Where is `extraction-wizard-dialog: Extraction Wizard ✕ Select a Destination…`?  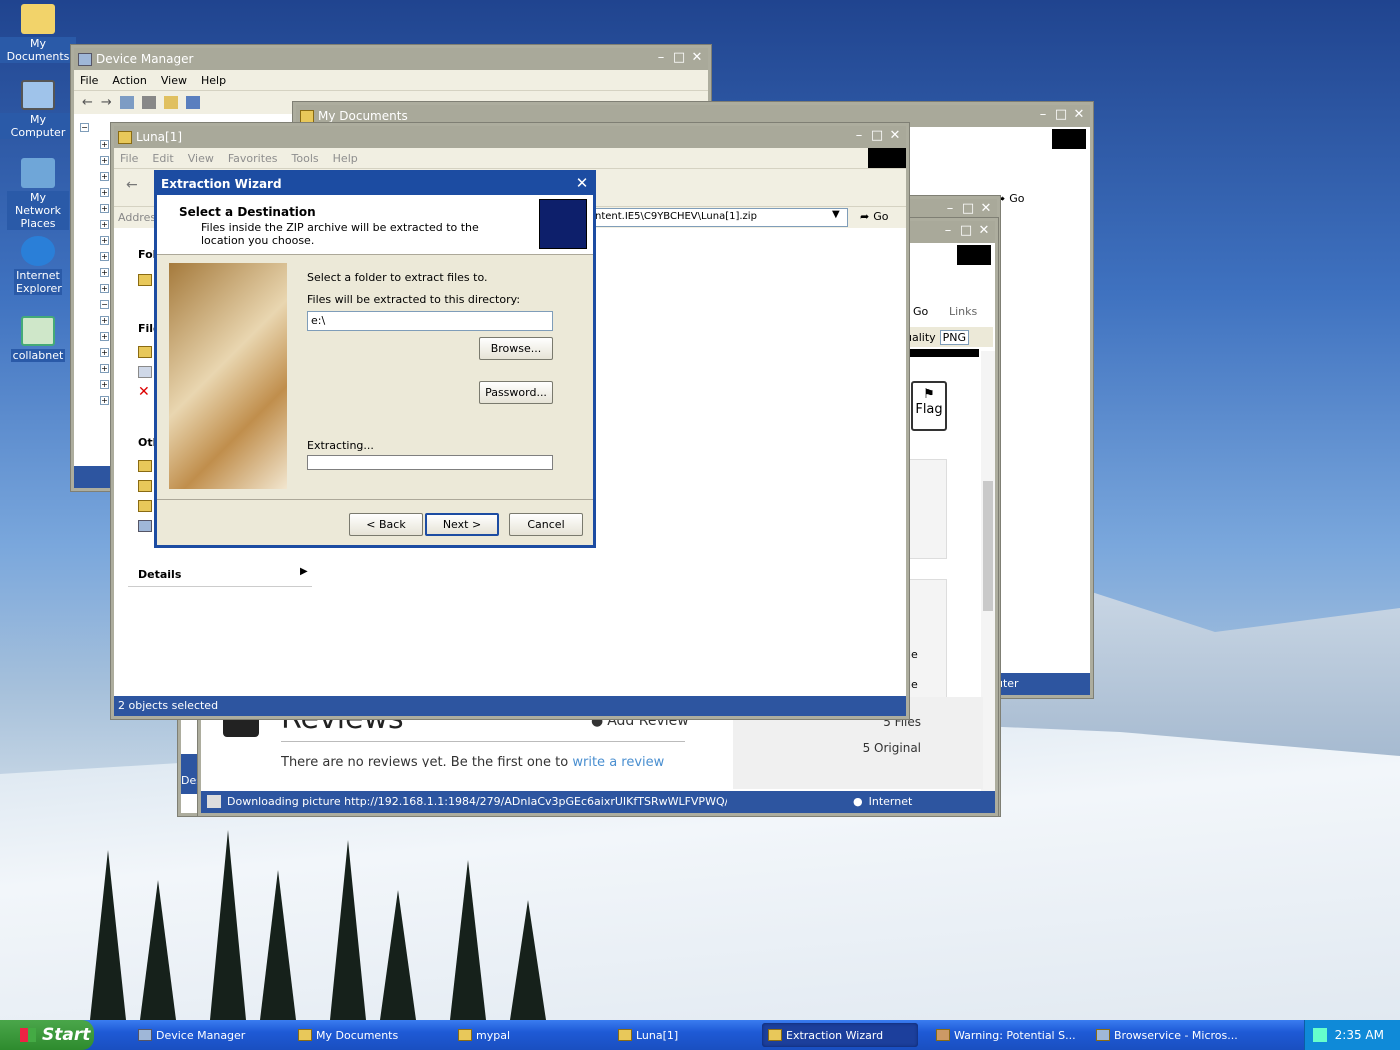 extraction-wizard-dialog: Extraction Wizard ✕ Select a Destination… is located at coordinates (375, 359).